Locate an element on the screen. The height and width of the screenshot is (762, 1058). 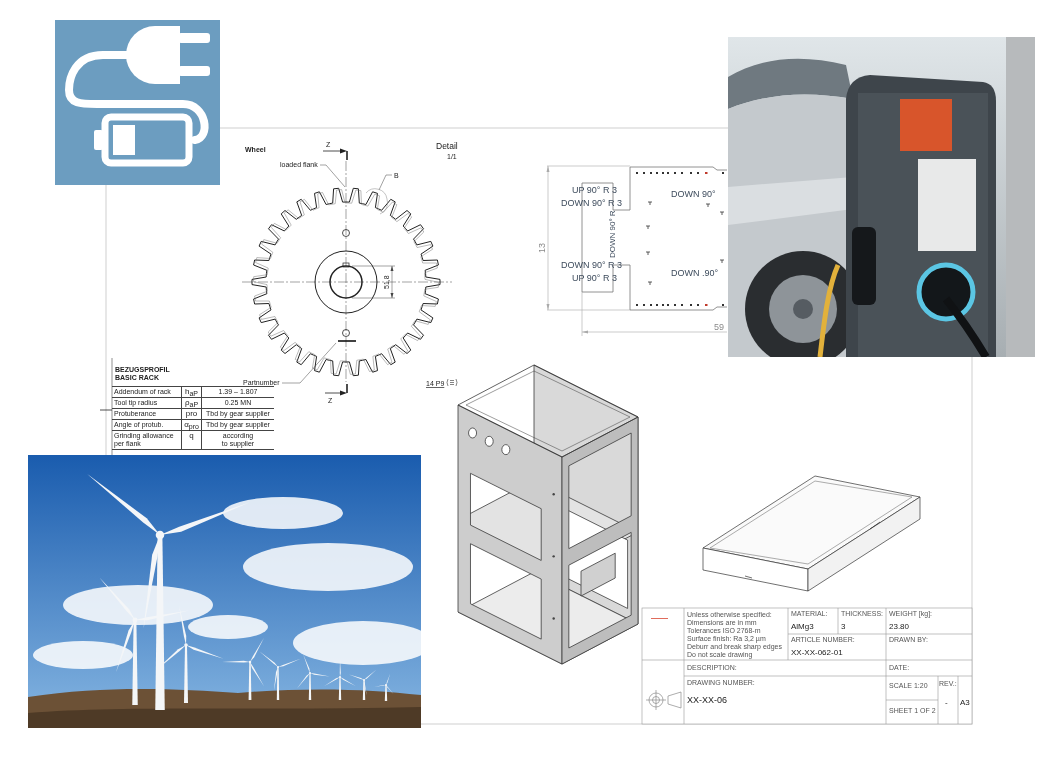
table-cell: ρ$_{aP}$ is located at coordinates (192, 403).